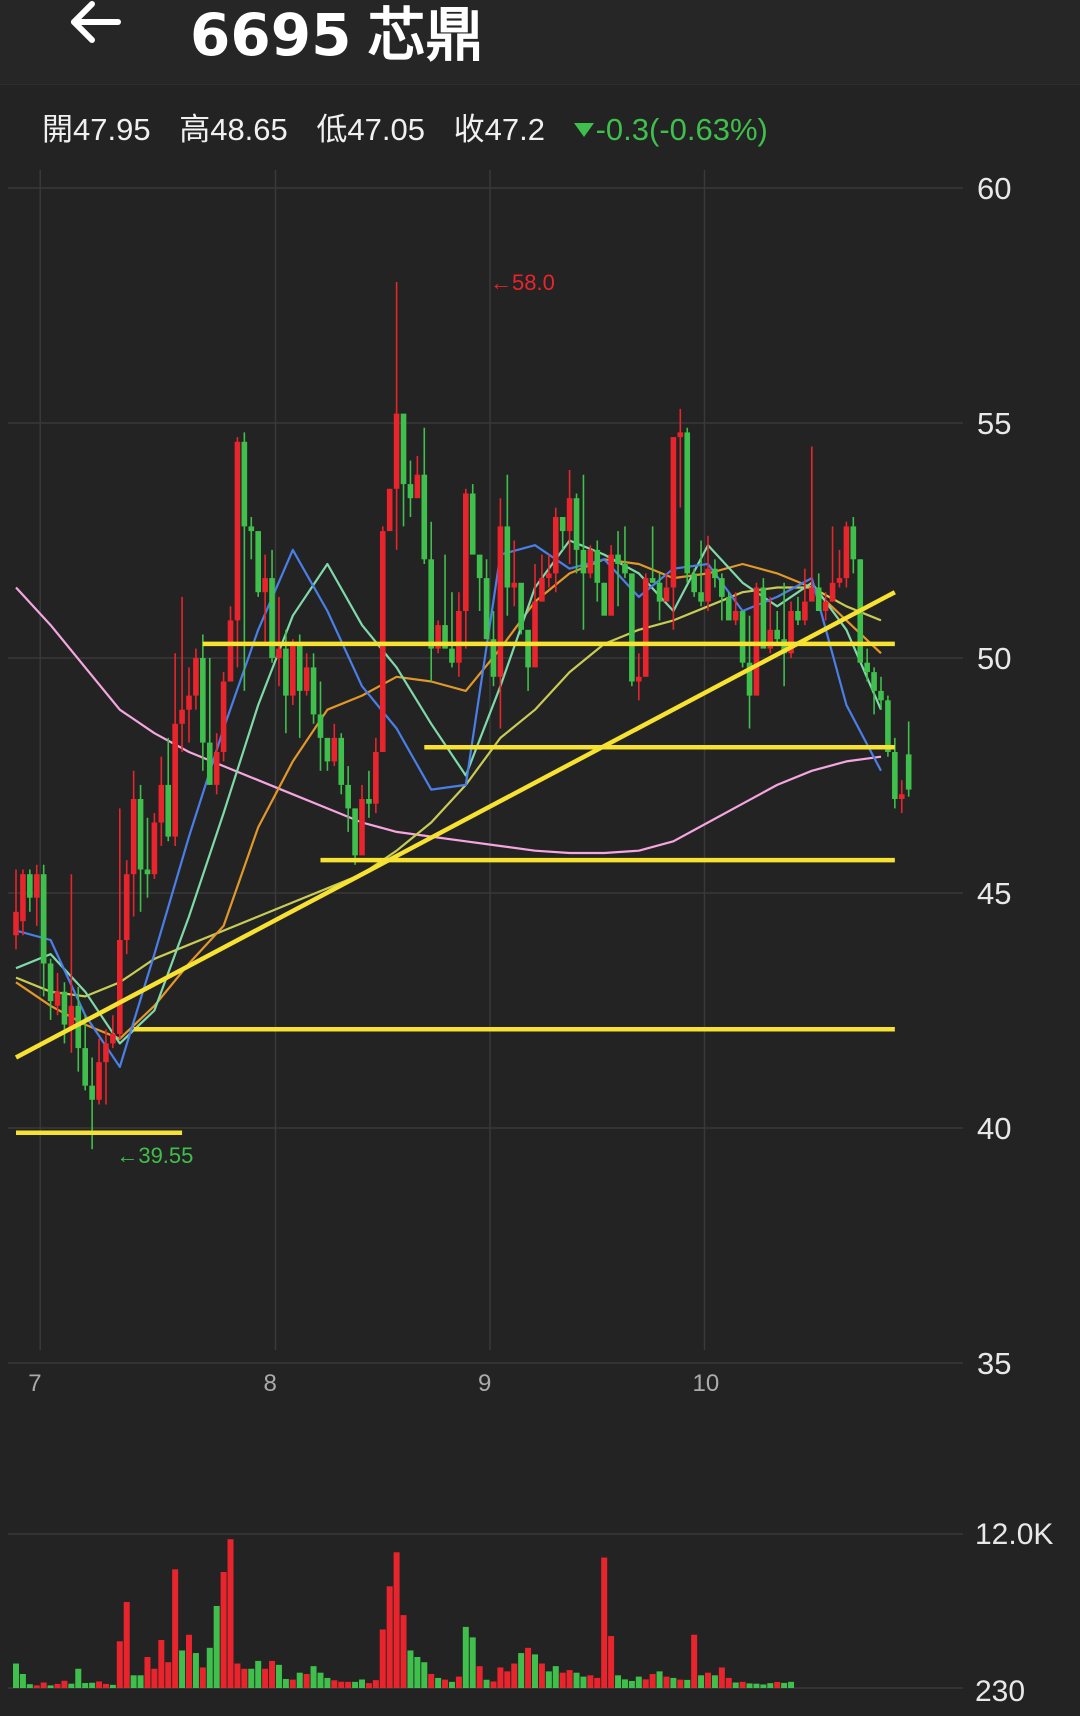 The height and width of the screenshot is (1716, 1080). Describe the element at coordinates (233, 129) in the screenshot. I see `high-quote: 高48.65` at that location.